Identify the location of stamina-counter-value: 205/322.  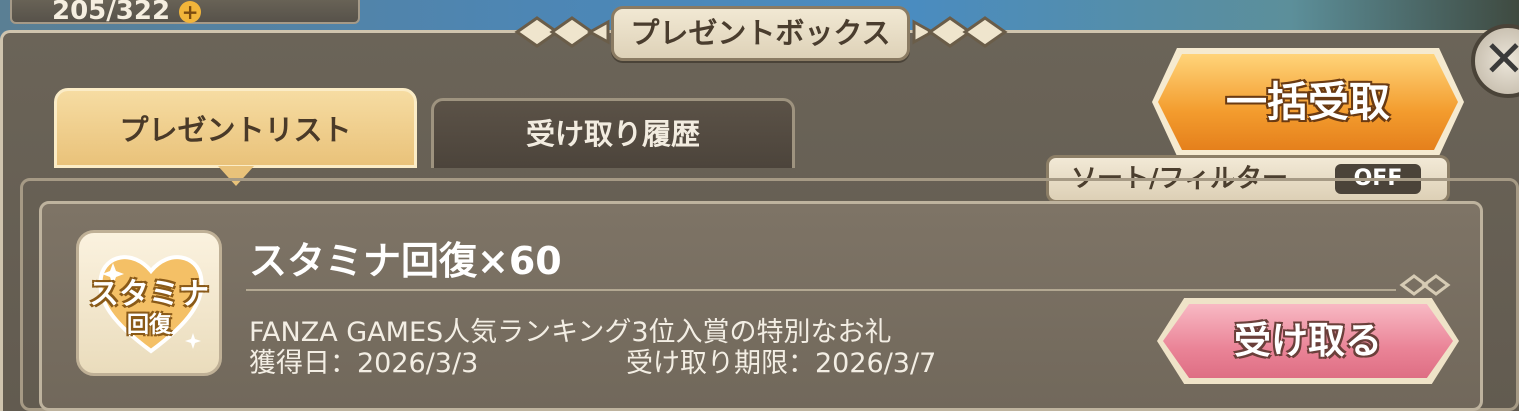
(111, 13).